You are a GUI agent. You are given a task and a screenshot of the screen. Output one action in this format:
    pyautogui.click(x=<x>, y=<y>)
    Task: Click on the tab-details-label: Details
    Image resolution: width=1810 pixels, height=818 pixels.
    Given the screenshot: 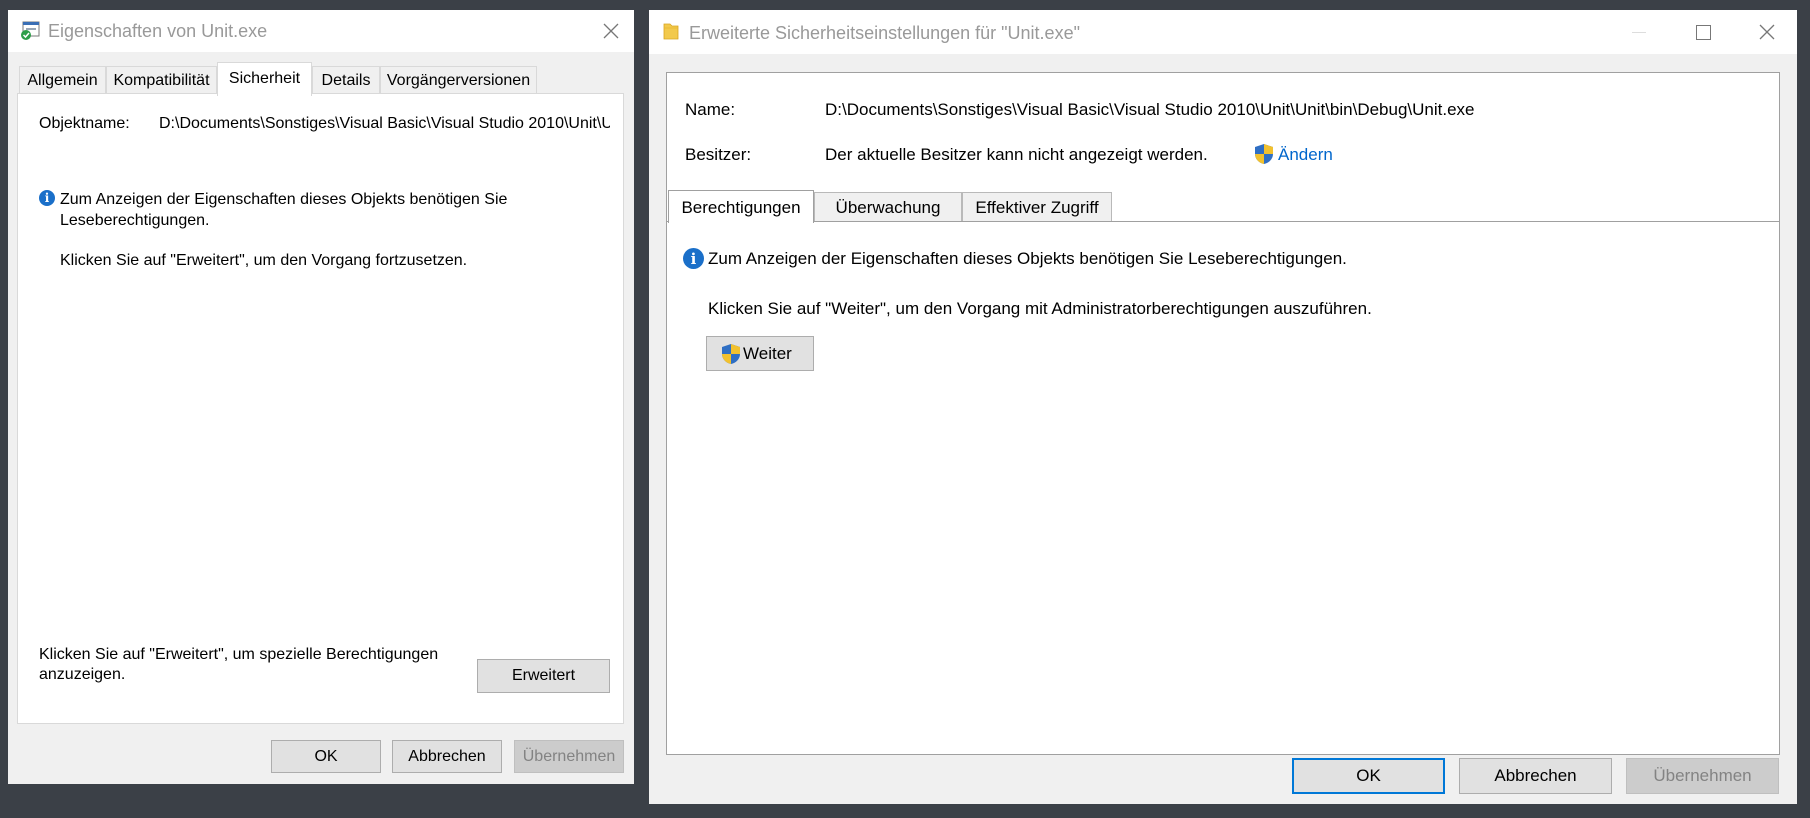 What is the action you would take?
    pyautogui.click(x=346, y=80)
    